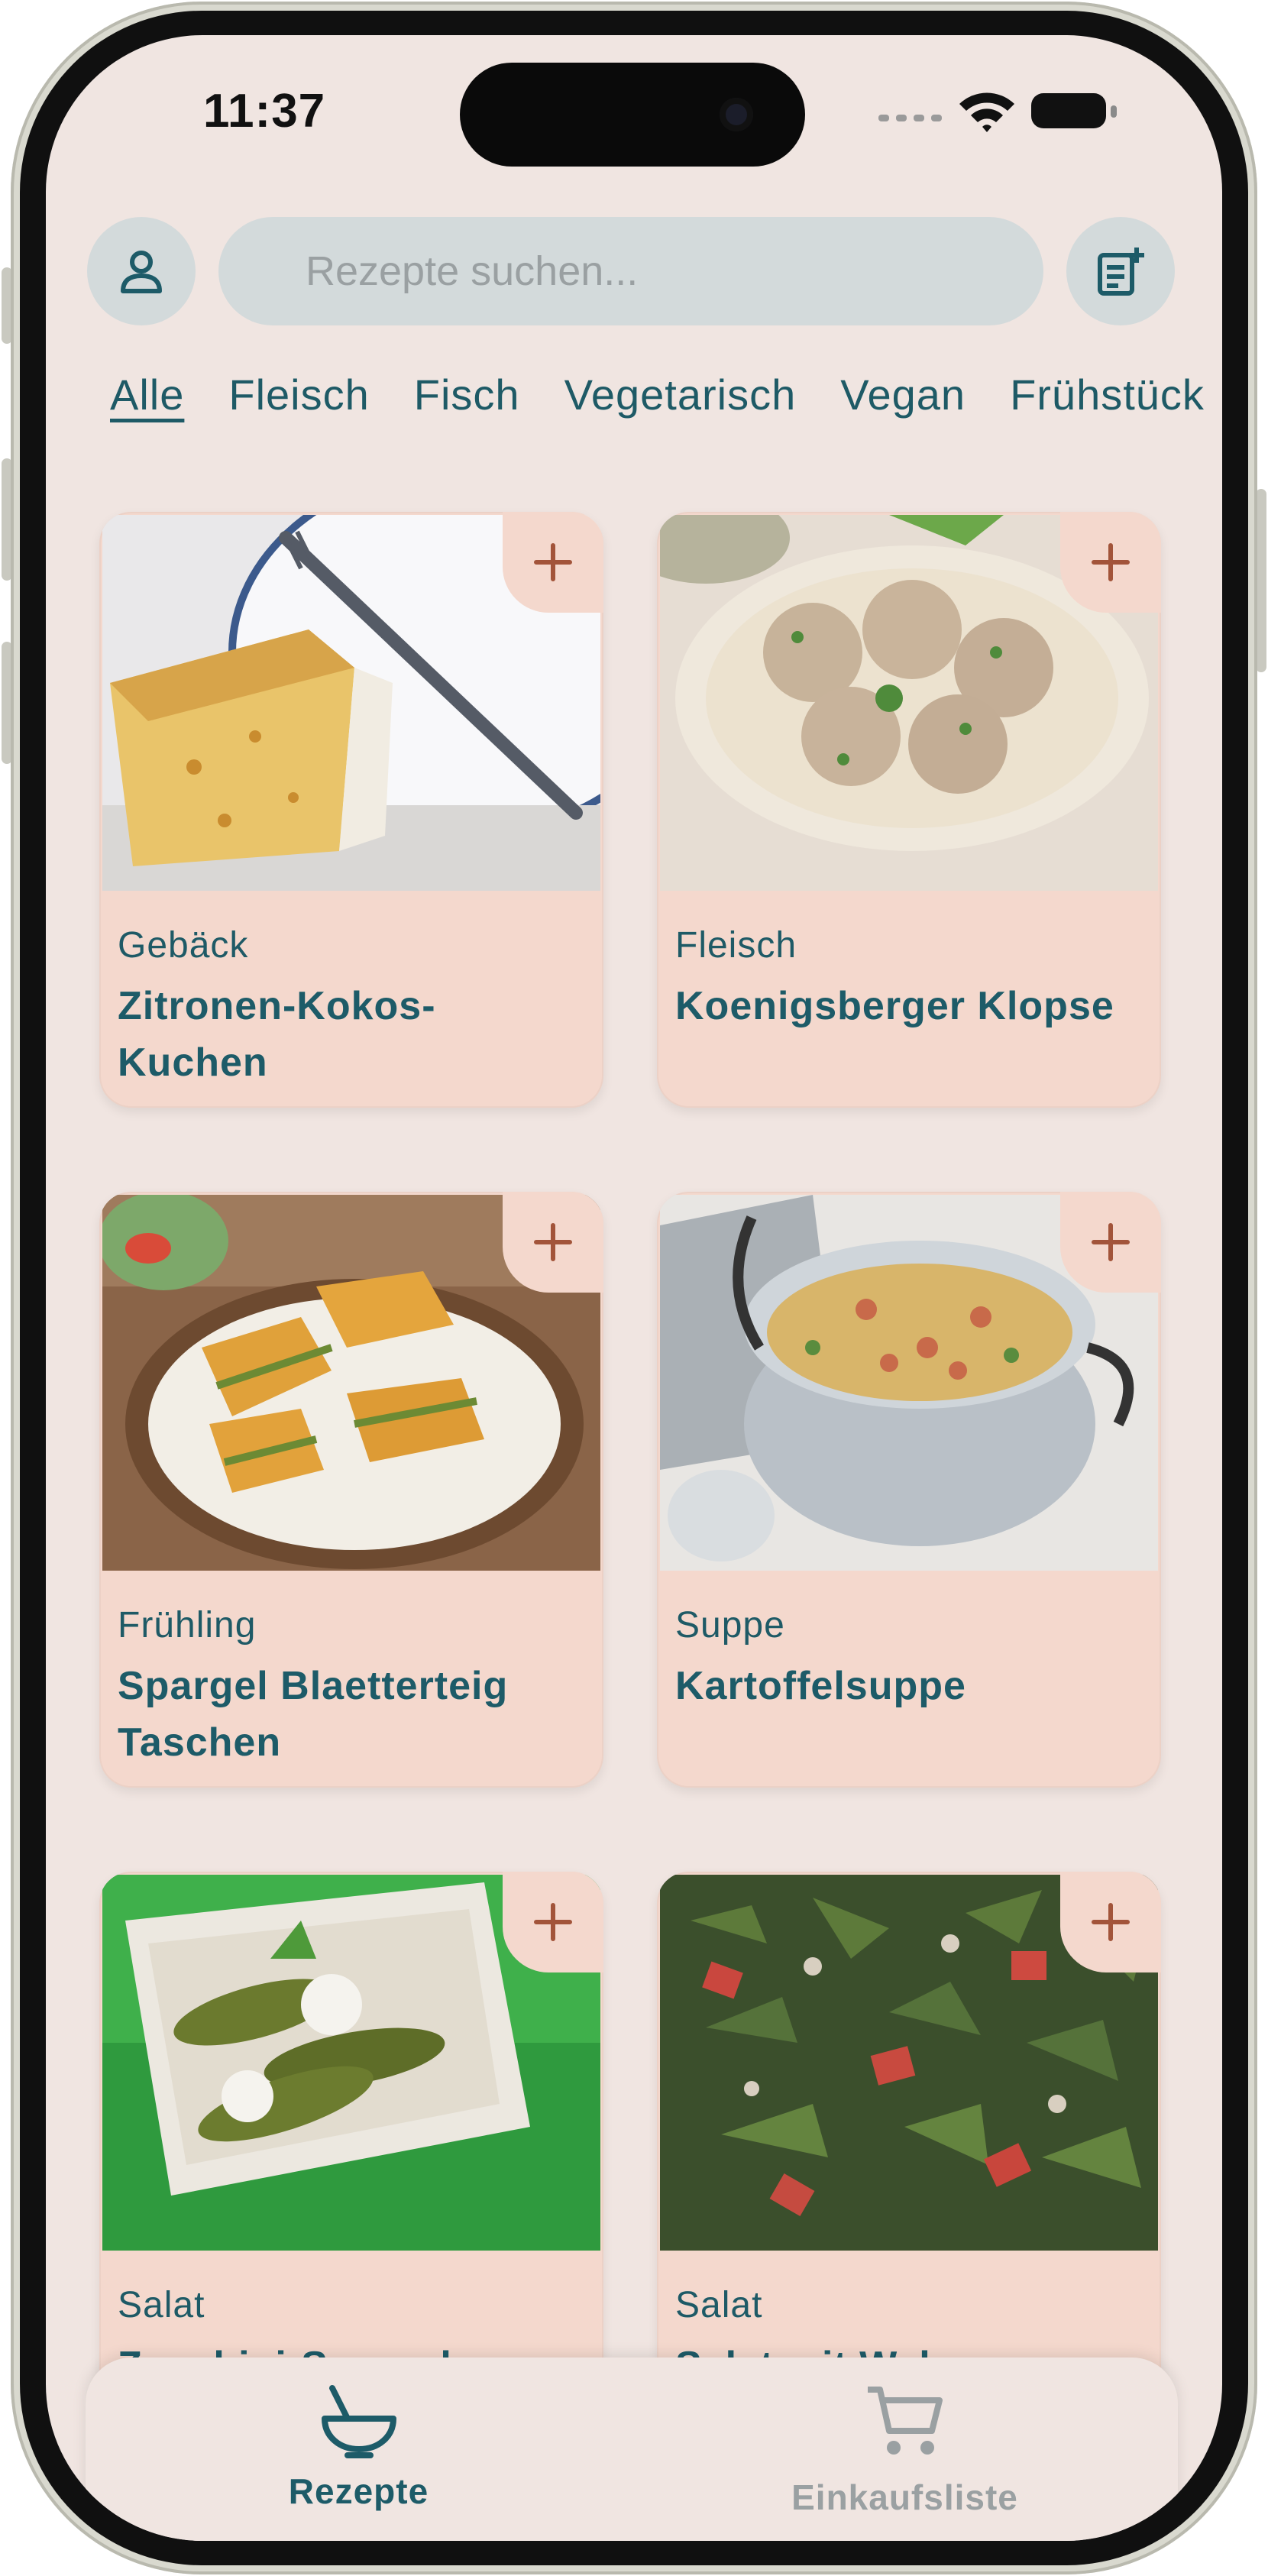 This screenshot has height=2576, width=1268. What do you see at coordinates (903, 394) in the screenshot?
I see `tab-vegan: Vegan` at bounding box center [903, 394].